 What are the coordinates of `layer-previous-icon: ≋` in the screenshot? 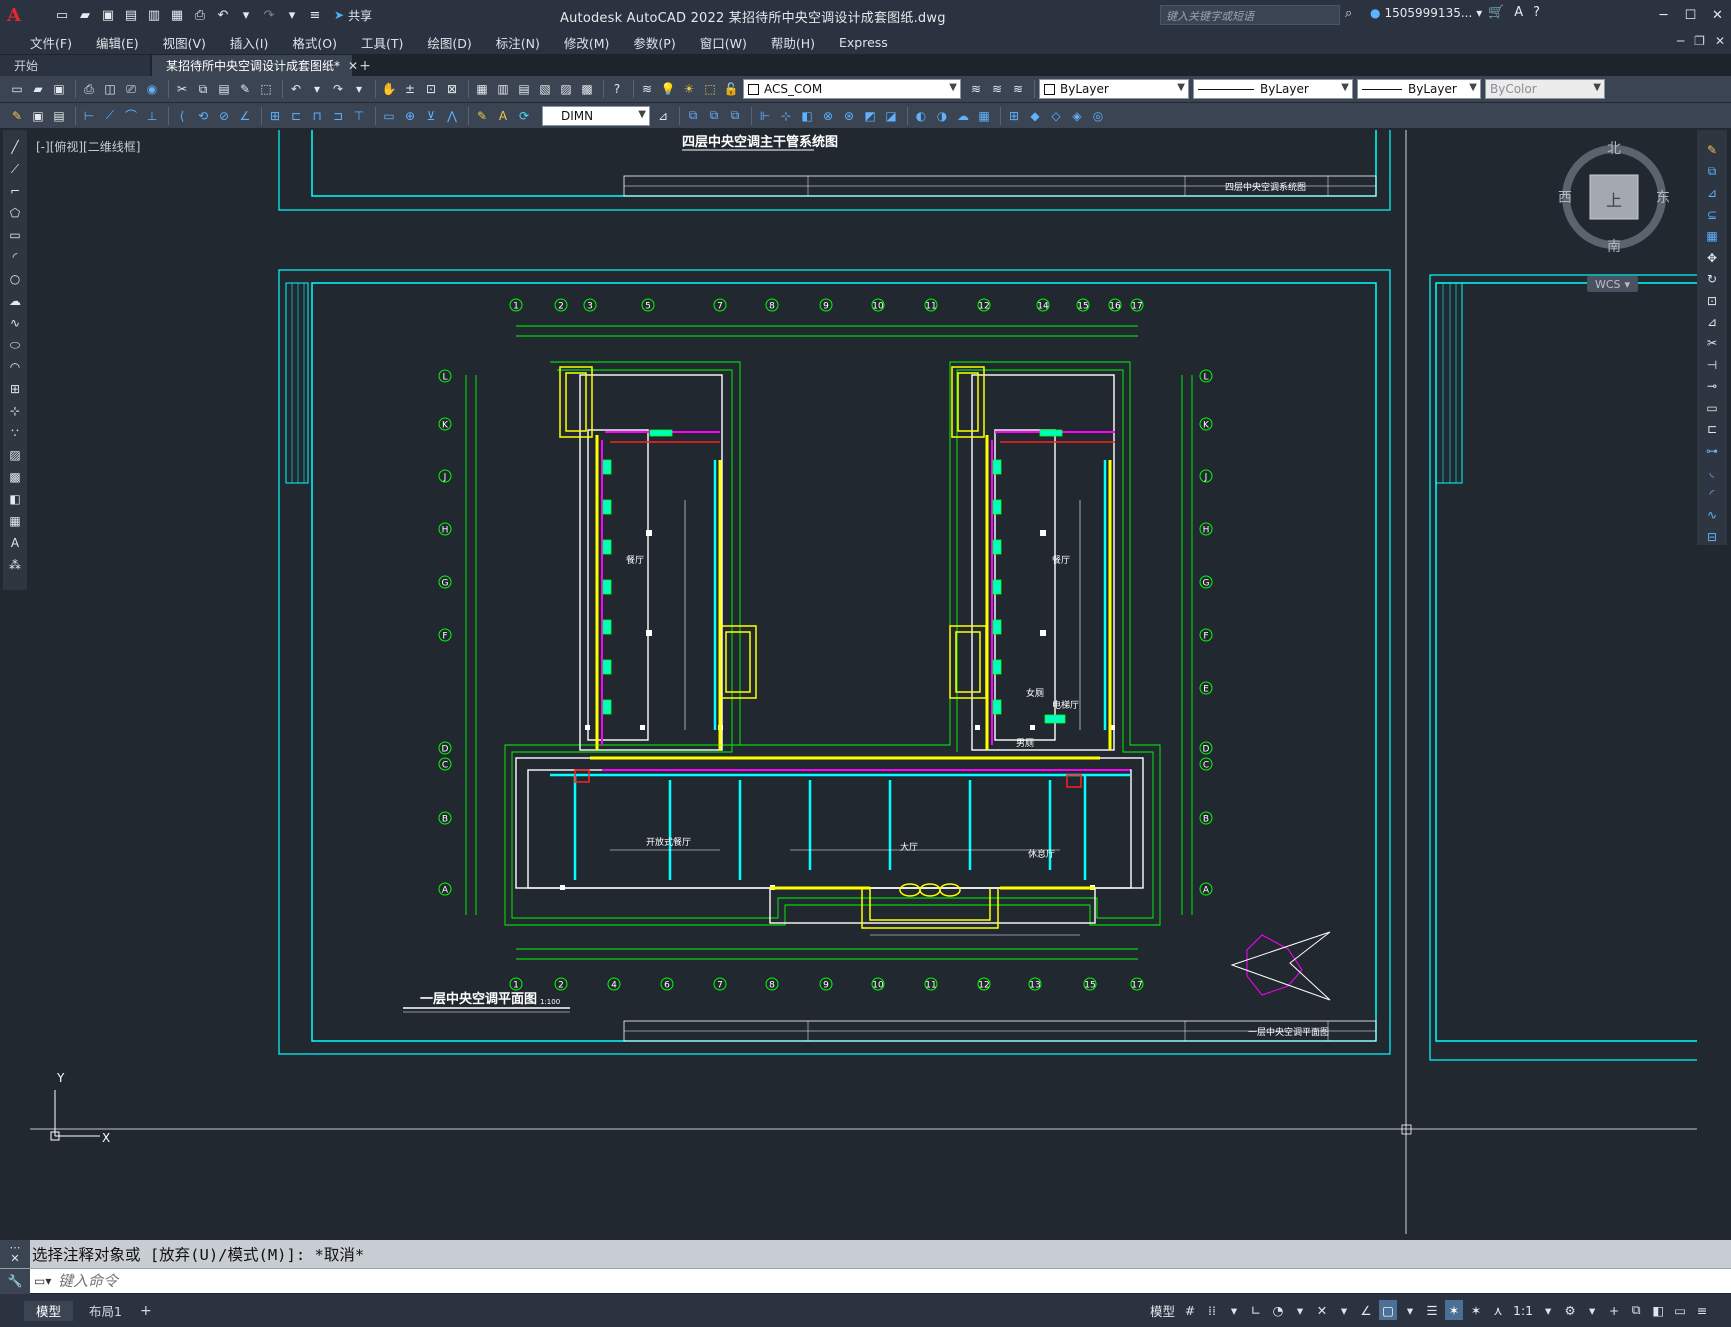 It's located at (997, 89).